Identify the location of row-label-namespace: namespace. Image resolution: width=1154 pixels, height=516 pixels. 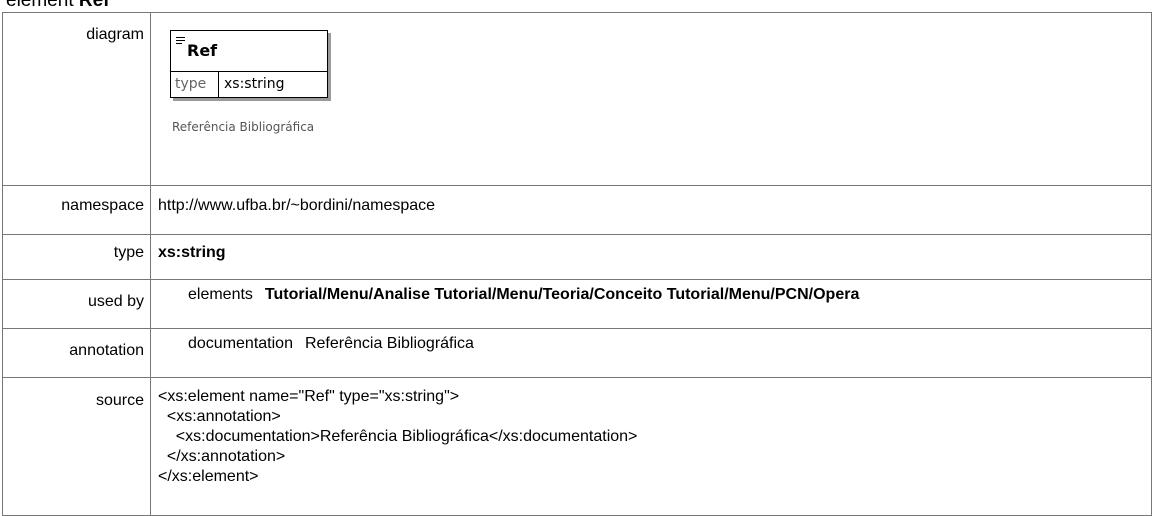
(76, 210).